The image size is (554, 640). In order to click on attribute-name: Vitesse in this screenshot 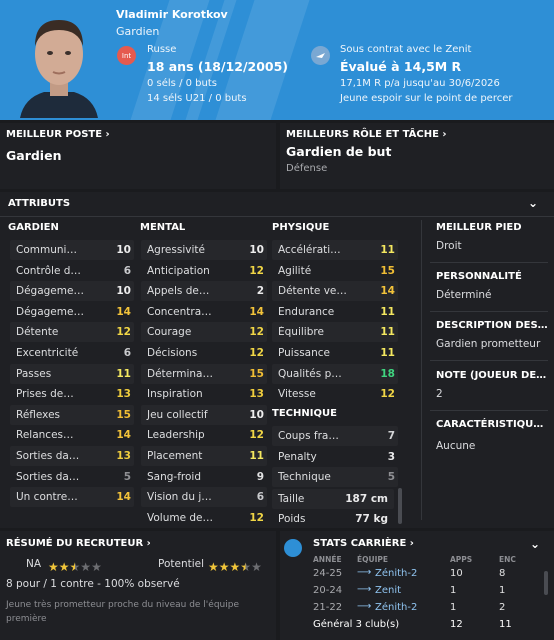, I will do `click(297, 394)`.